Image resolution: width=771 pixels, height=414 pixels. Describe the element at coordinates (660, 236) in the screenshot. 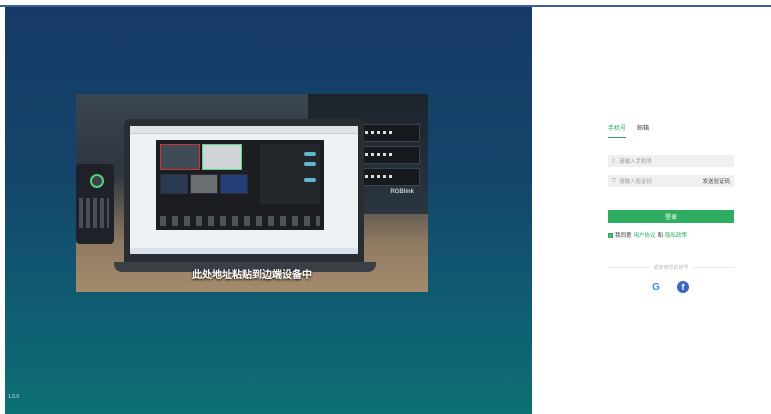

I see `and-text: 和` at that location.